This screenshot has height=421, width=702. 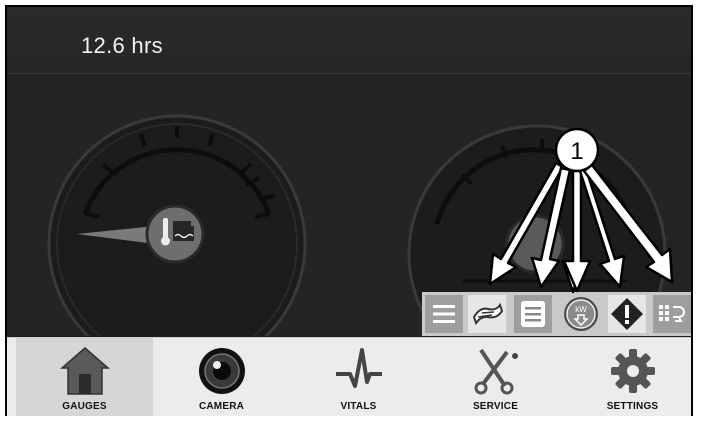 I want to click on nav-service-label: SERVICE, so click(x=495, y=406).